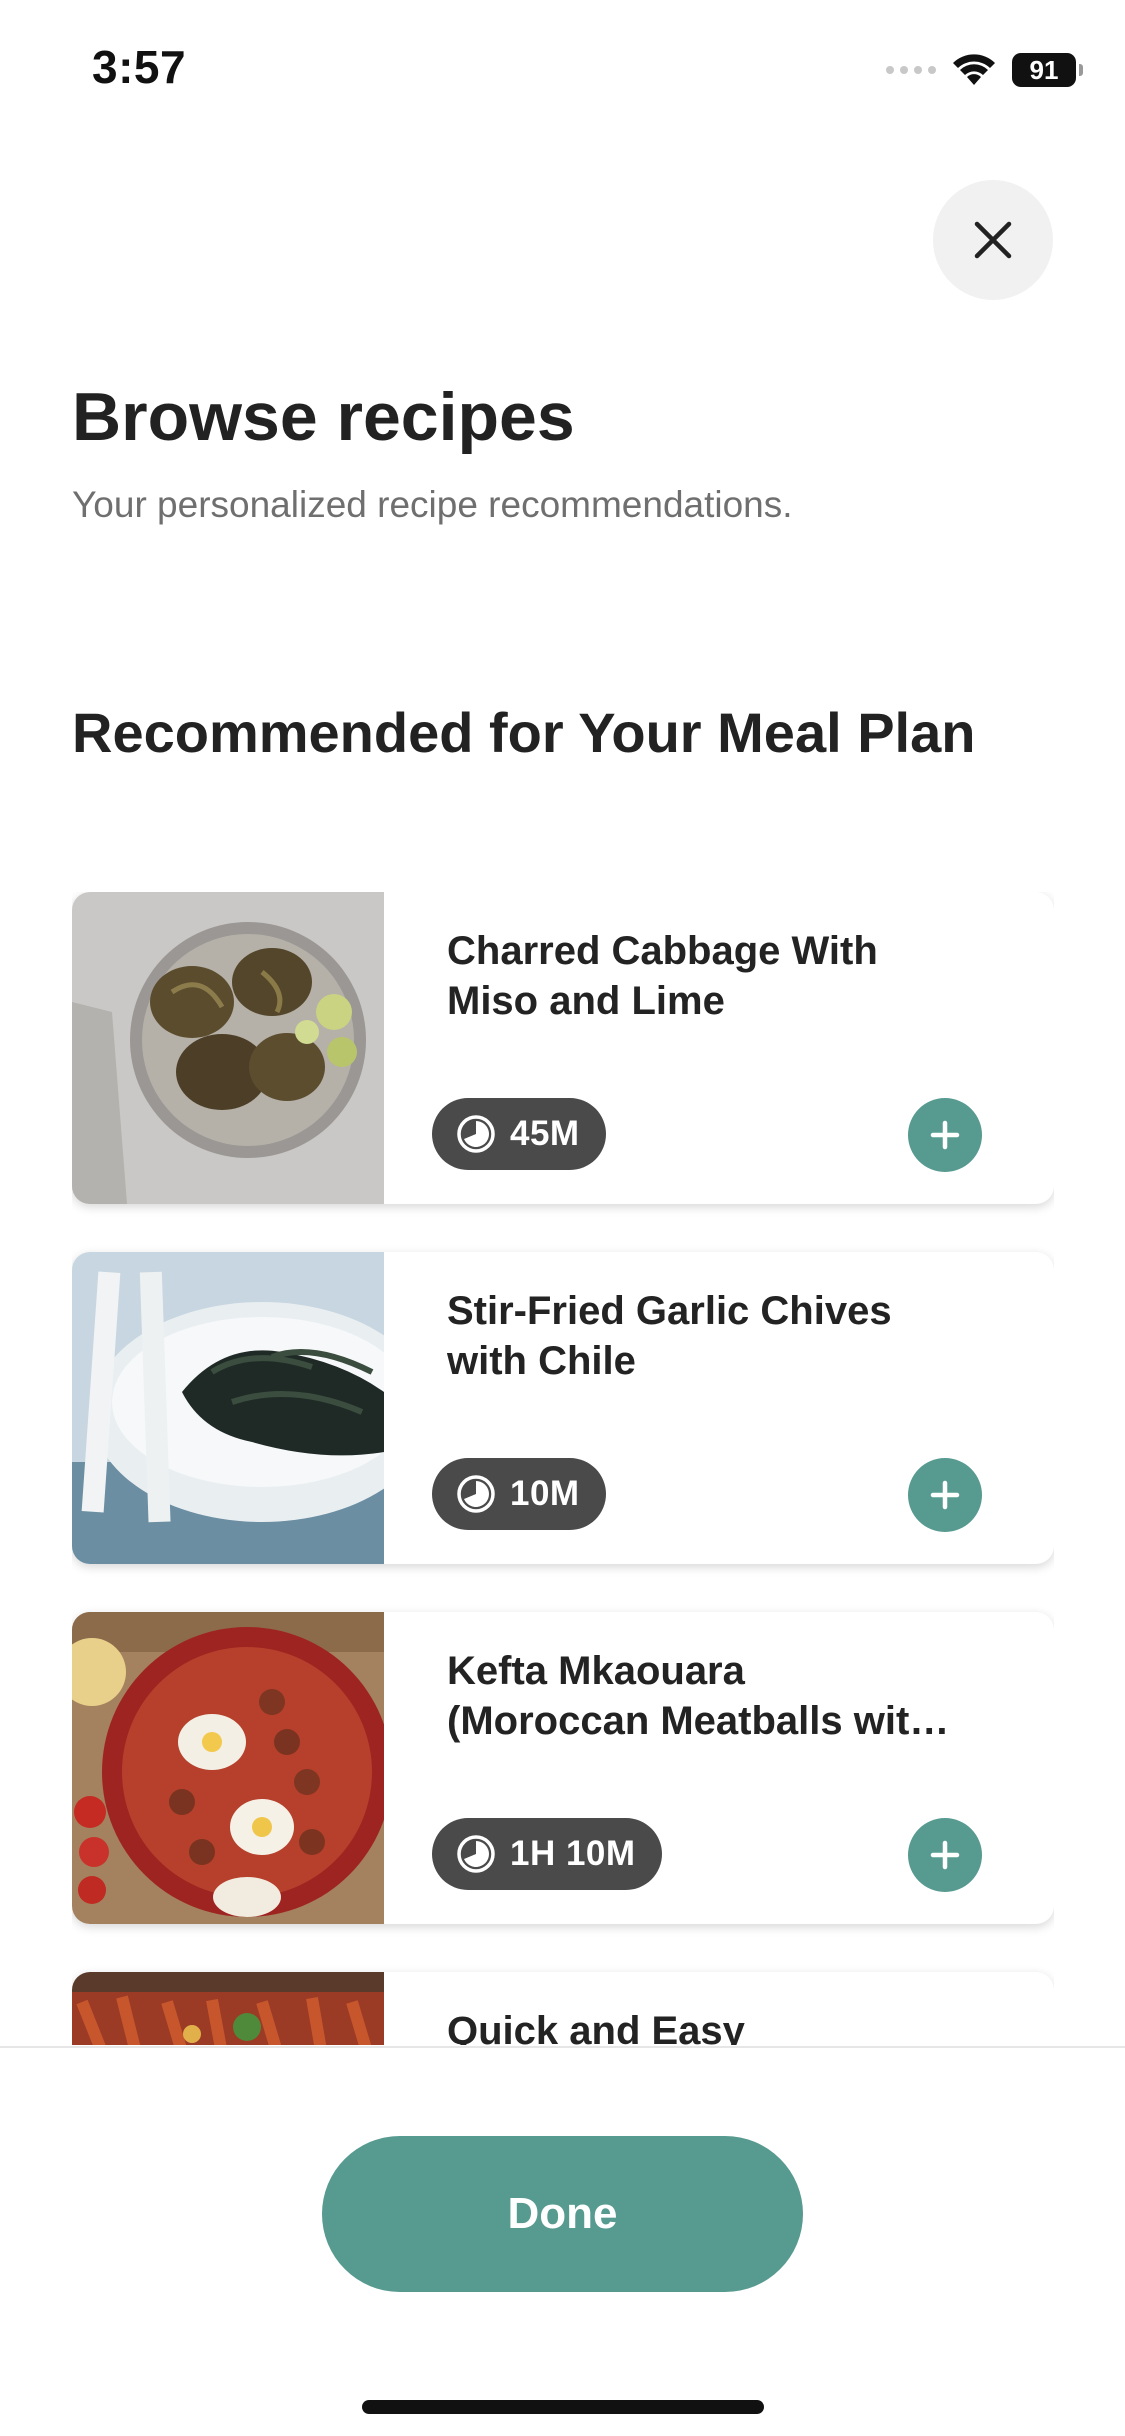  I want to click on status-bar: 3:57 91, so click(562, 70).